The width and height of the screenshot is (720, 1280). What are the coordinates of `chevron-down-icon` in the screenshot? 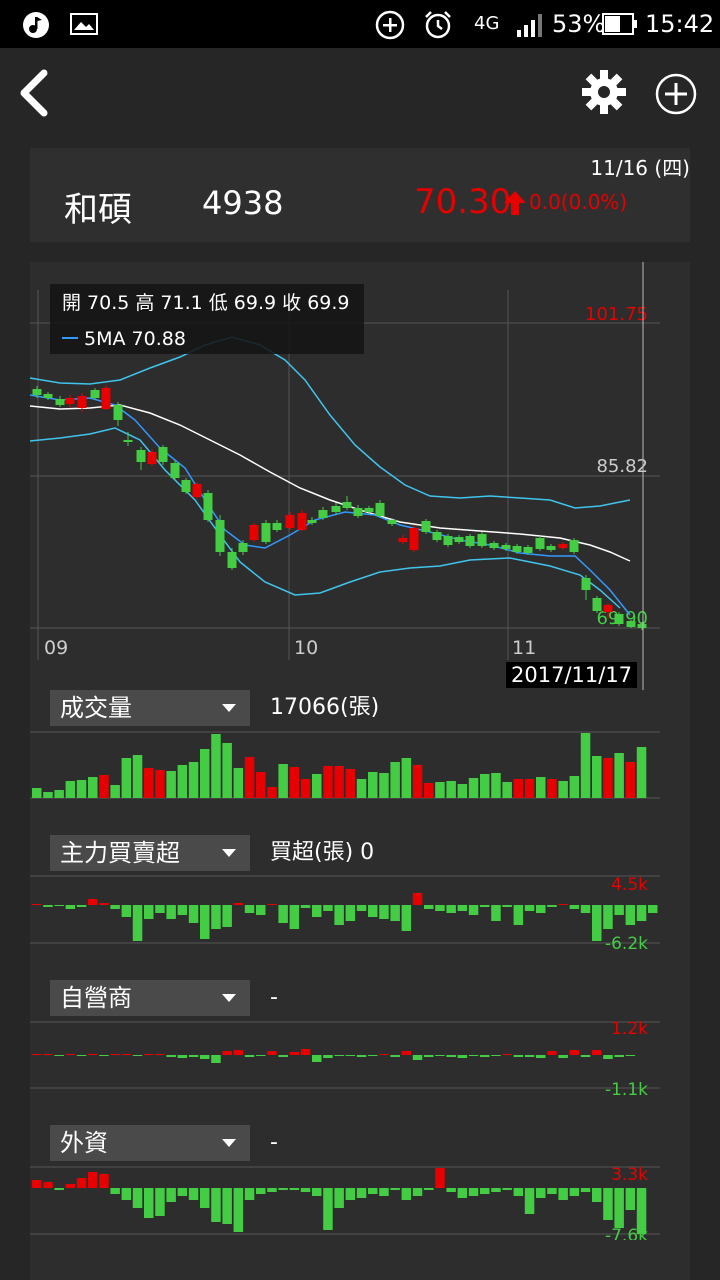 It's located at (229, 998).